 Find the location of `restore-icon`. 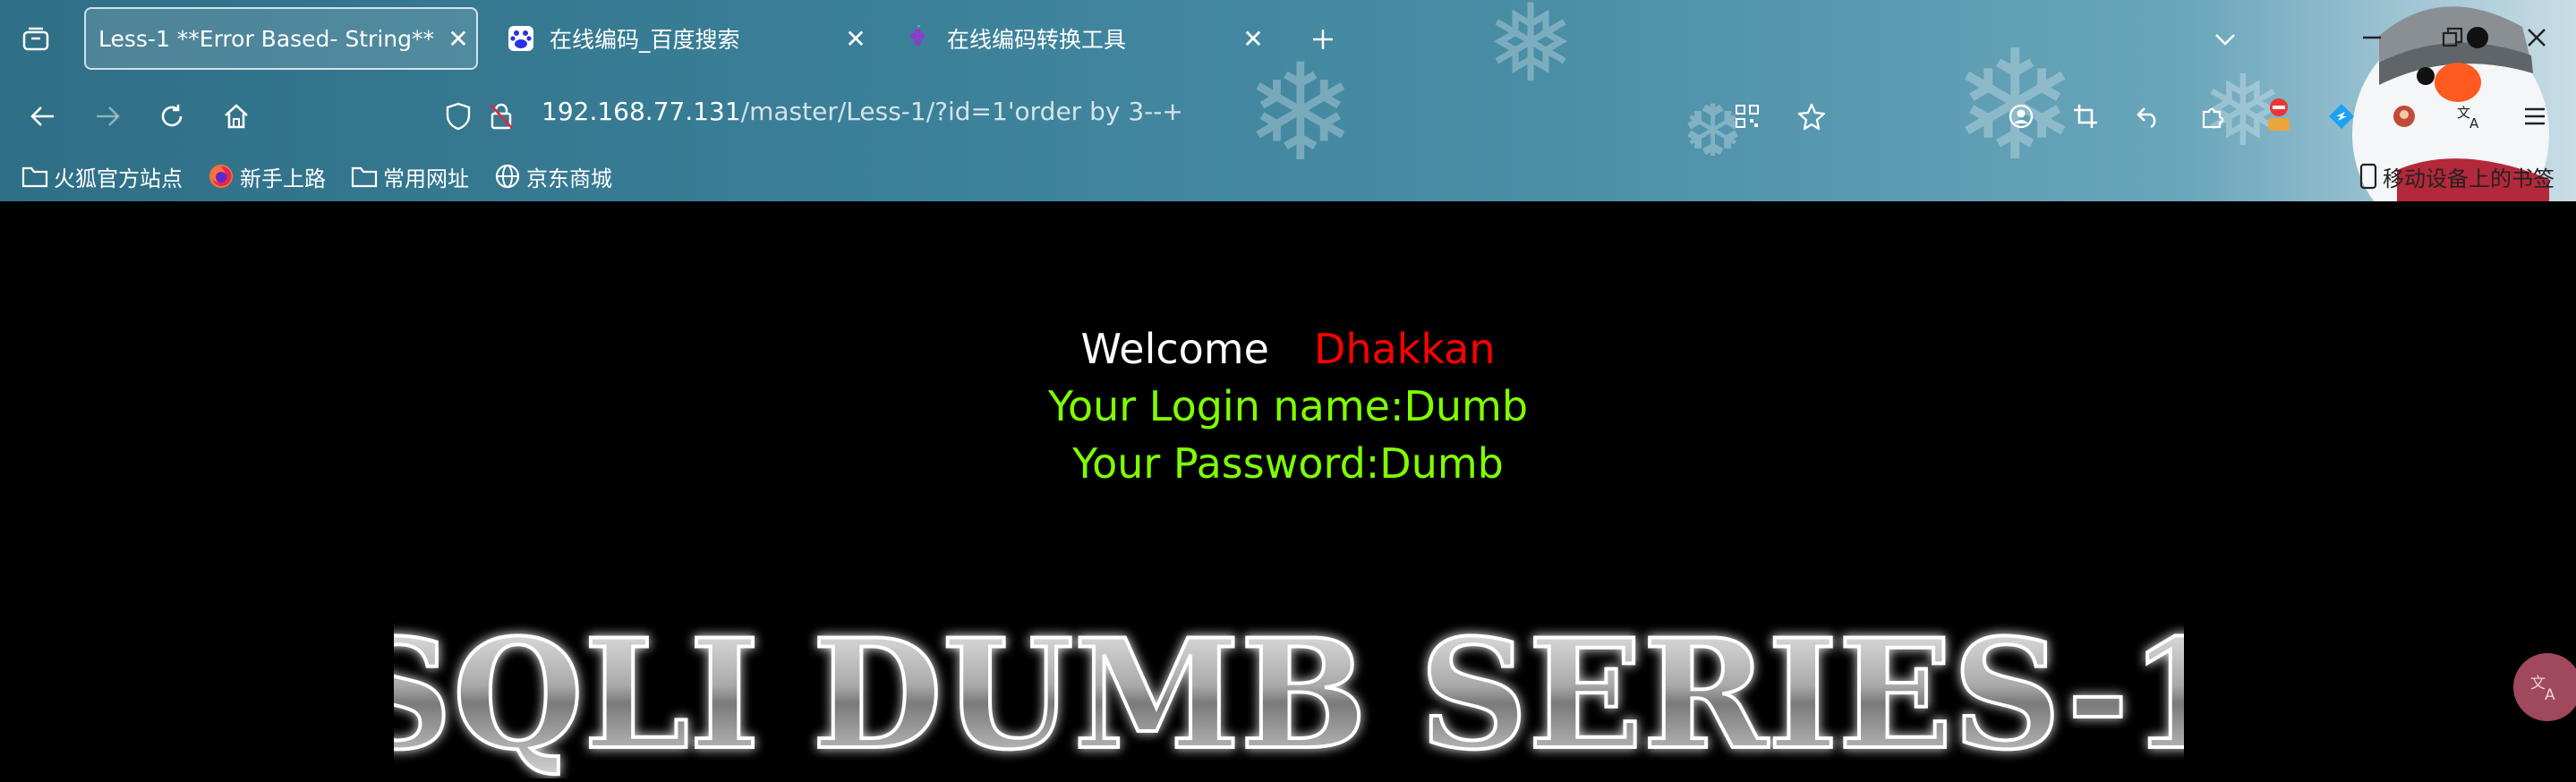

restore-icon is located at coordinates (2452, 37).